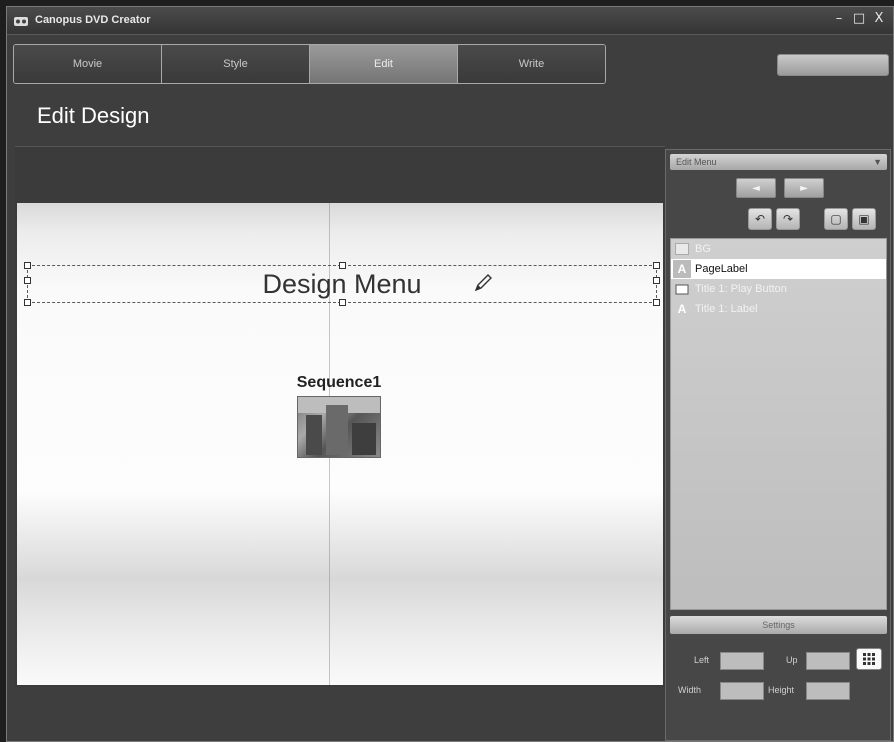 This screenshot has width=894, height=742. What do you see at coordinates (690, 690) in the screenshot?
I see `width-label: Width` at bounding box center [690, 690].